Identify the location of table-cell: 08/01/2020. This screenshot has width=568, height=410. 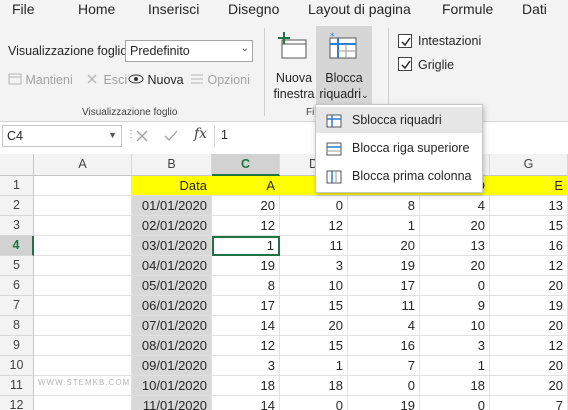
(172, 346).